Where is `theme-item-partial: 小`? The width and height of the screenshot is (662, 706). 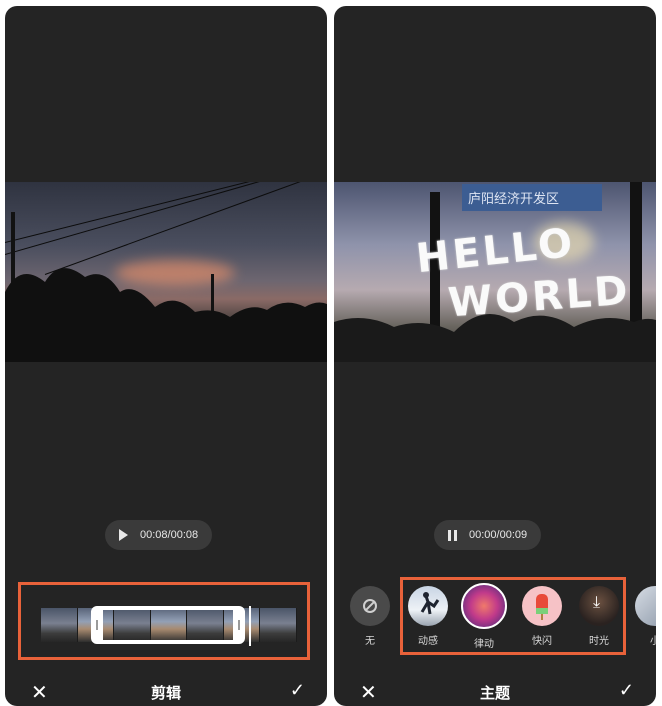
theme-item-partial: 小 is located at coordinates (643, 616).